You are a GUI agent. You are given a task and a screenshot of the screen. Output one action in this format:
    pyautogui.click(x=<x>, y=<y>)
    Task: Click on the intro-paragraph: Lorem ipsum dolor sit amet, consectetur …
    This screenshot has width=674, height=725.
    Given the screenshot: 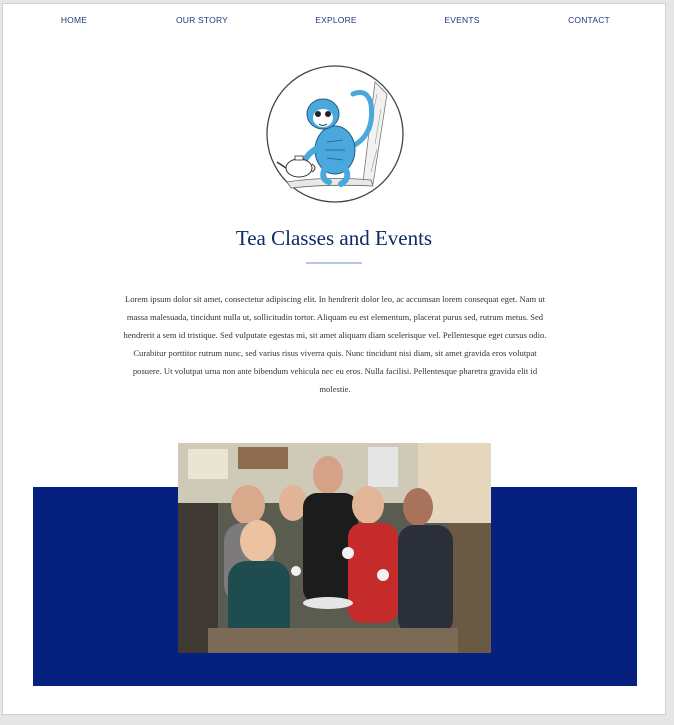 What is the action you would take?
    pyautogui.click(x=335, y=344)
    